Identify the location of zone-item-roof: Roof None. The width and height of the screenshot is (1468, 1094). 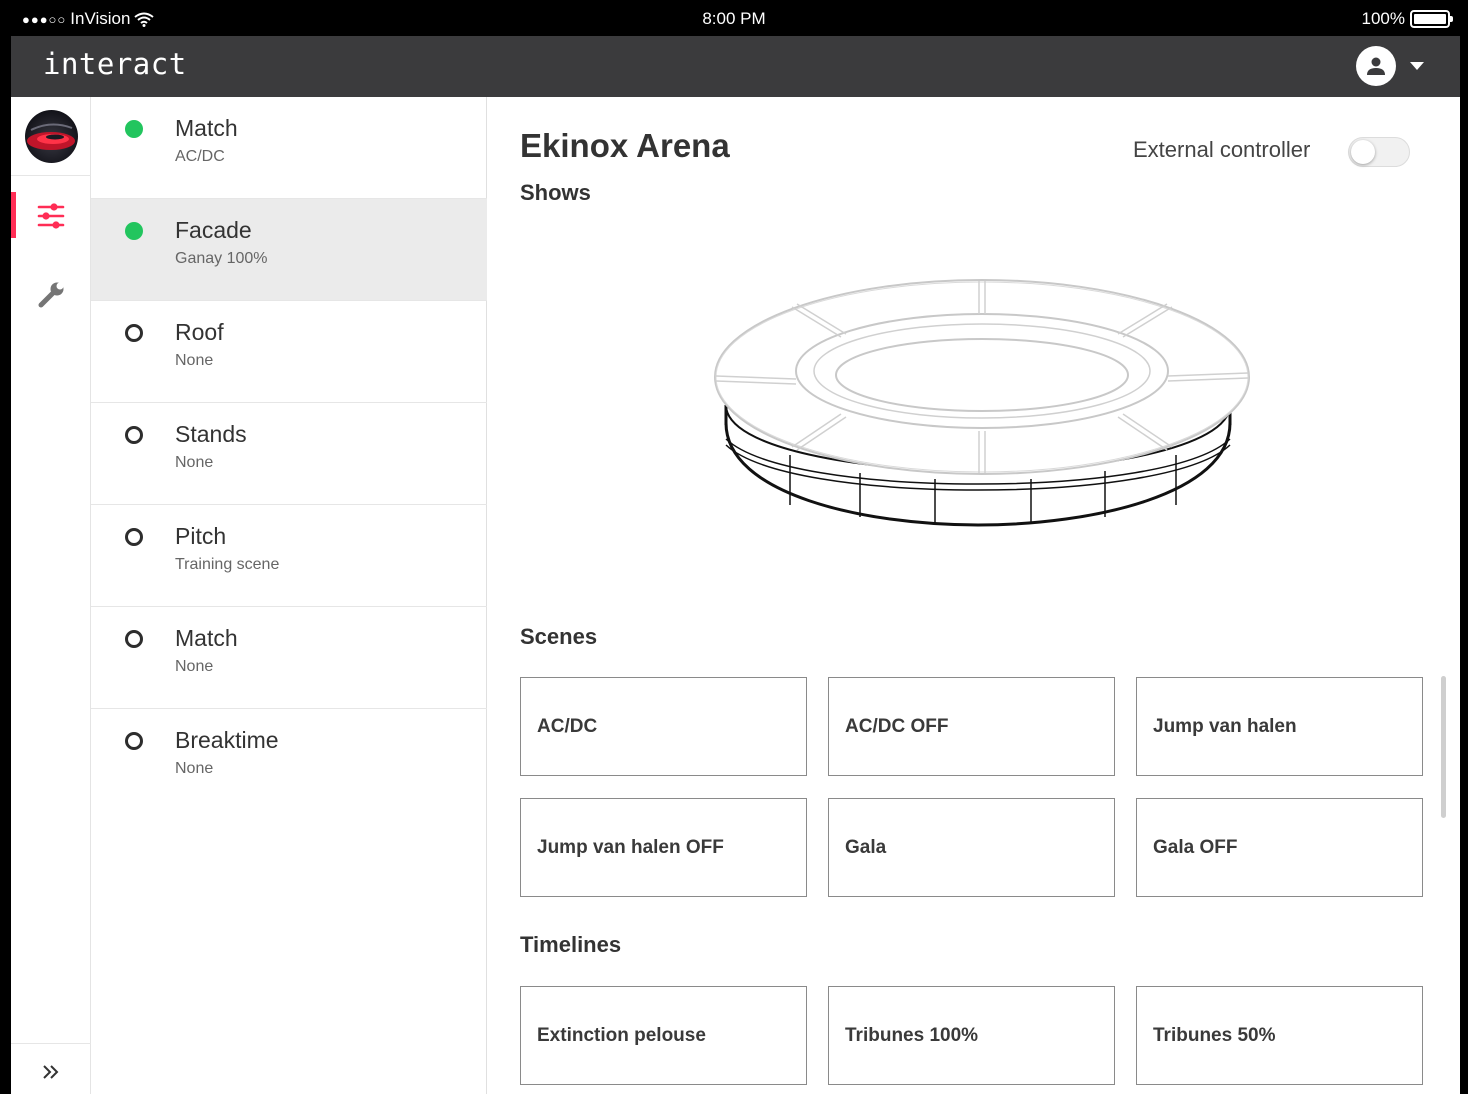
(289, 352).